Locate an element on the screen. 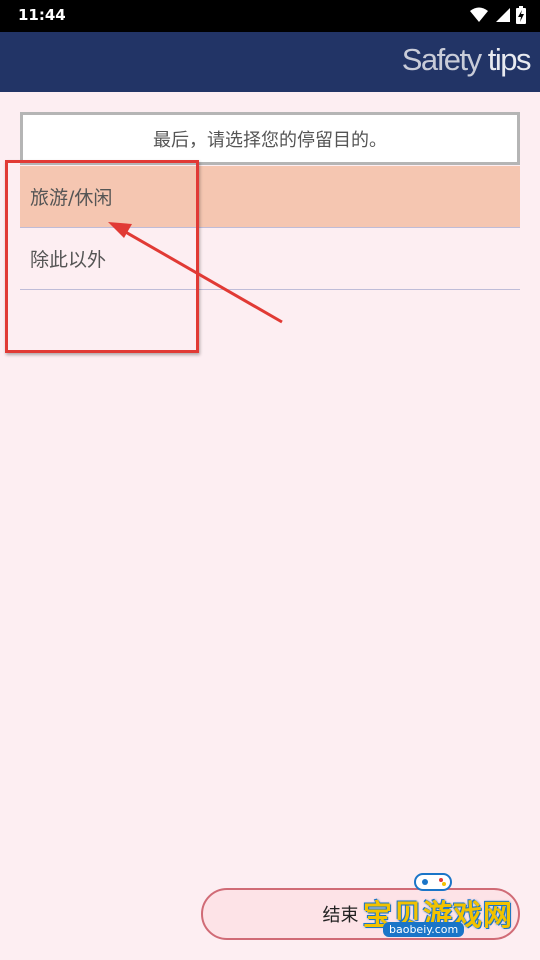  question-prompt: 最后，请选择您的停留目的。 is located at coordinates (270, 138).